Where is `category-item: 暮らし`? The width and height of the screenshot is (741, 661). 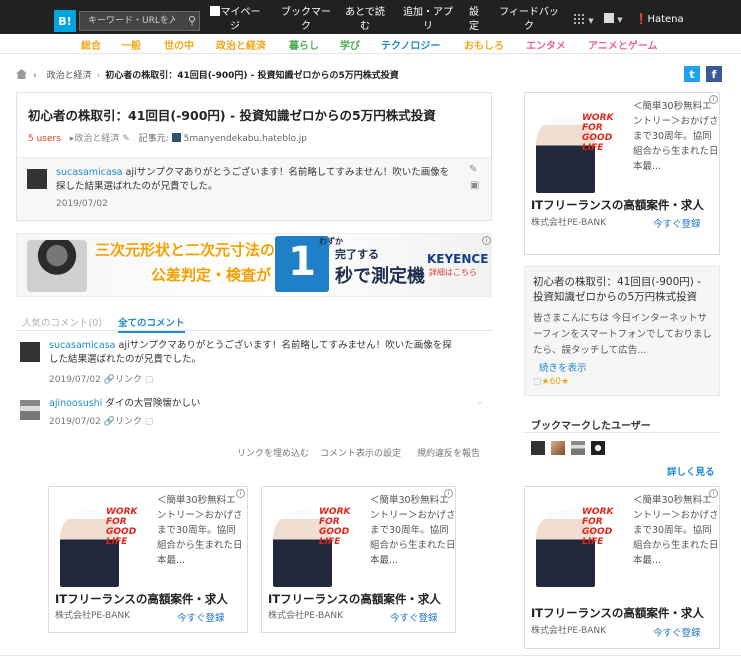 category-item: 暮らし is located at coordinates (304, 44).